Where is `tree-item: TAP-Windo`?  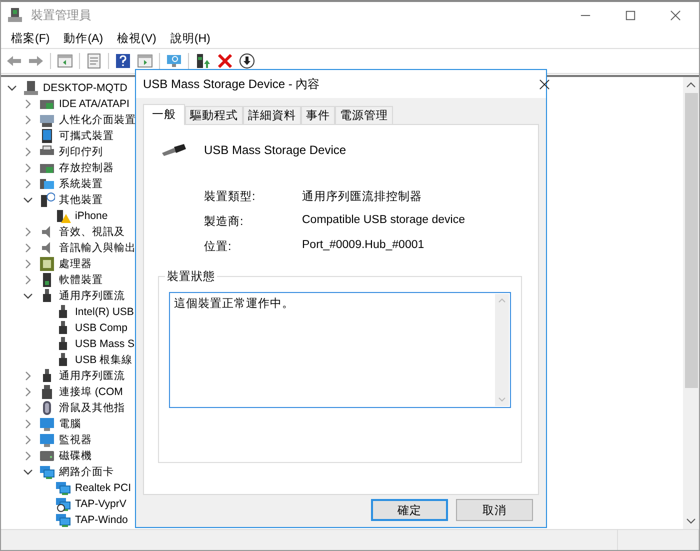
tree-item: TAP-Windo is located at coordinates (101, 520).